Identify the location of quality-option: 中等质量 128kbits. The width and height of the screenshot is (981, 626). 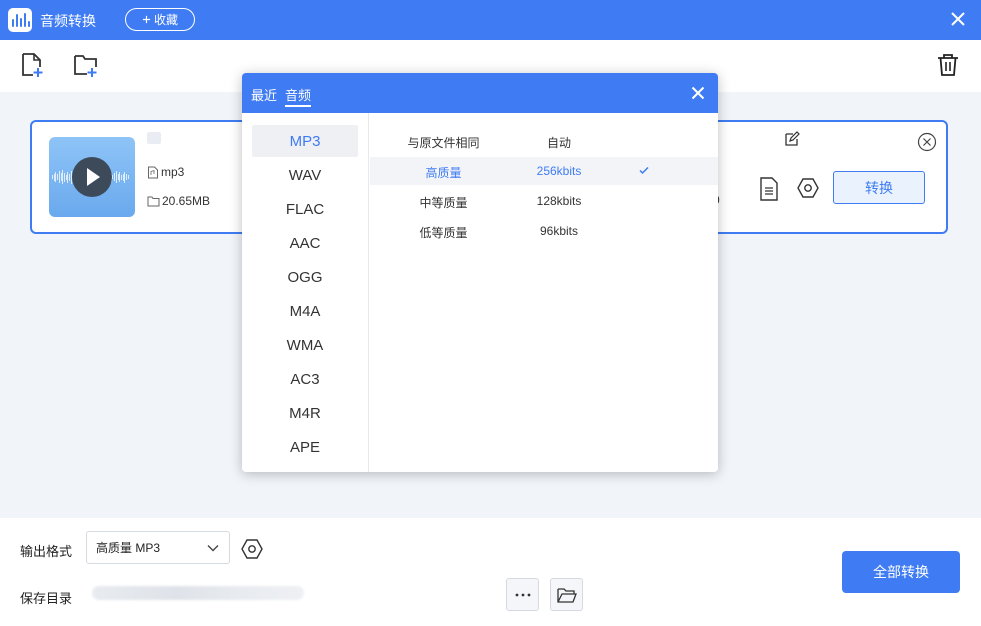
(544, 201).